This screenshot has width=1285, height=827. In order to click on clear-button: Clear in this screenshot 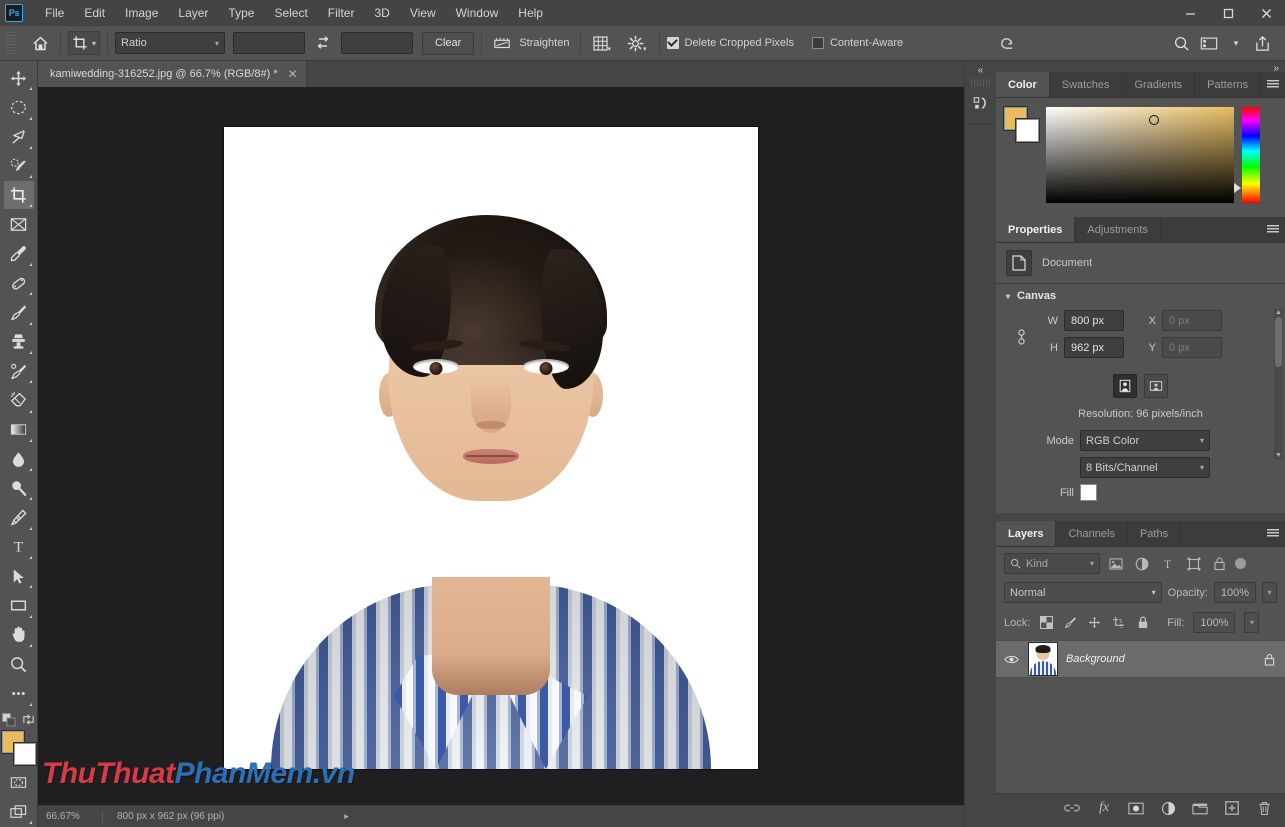, I will do `click(448, 43)`.